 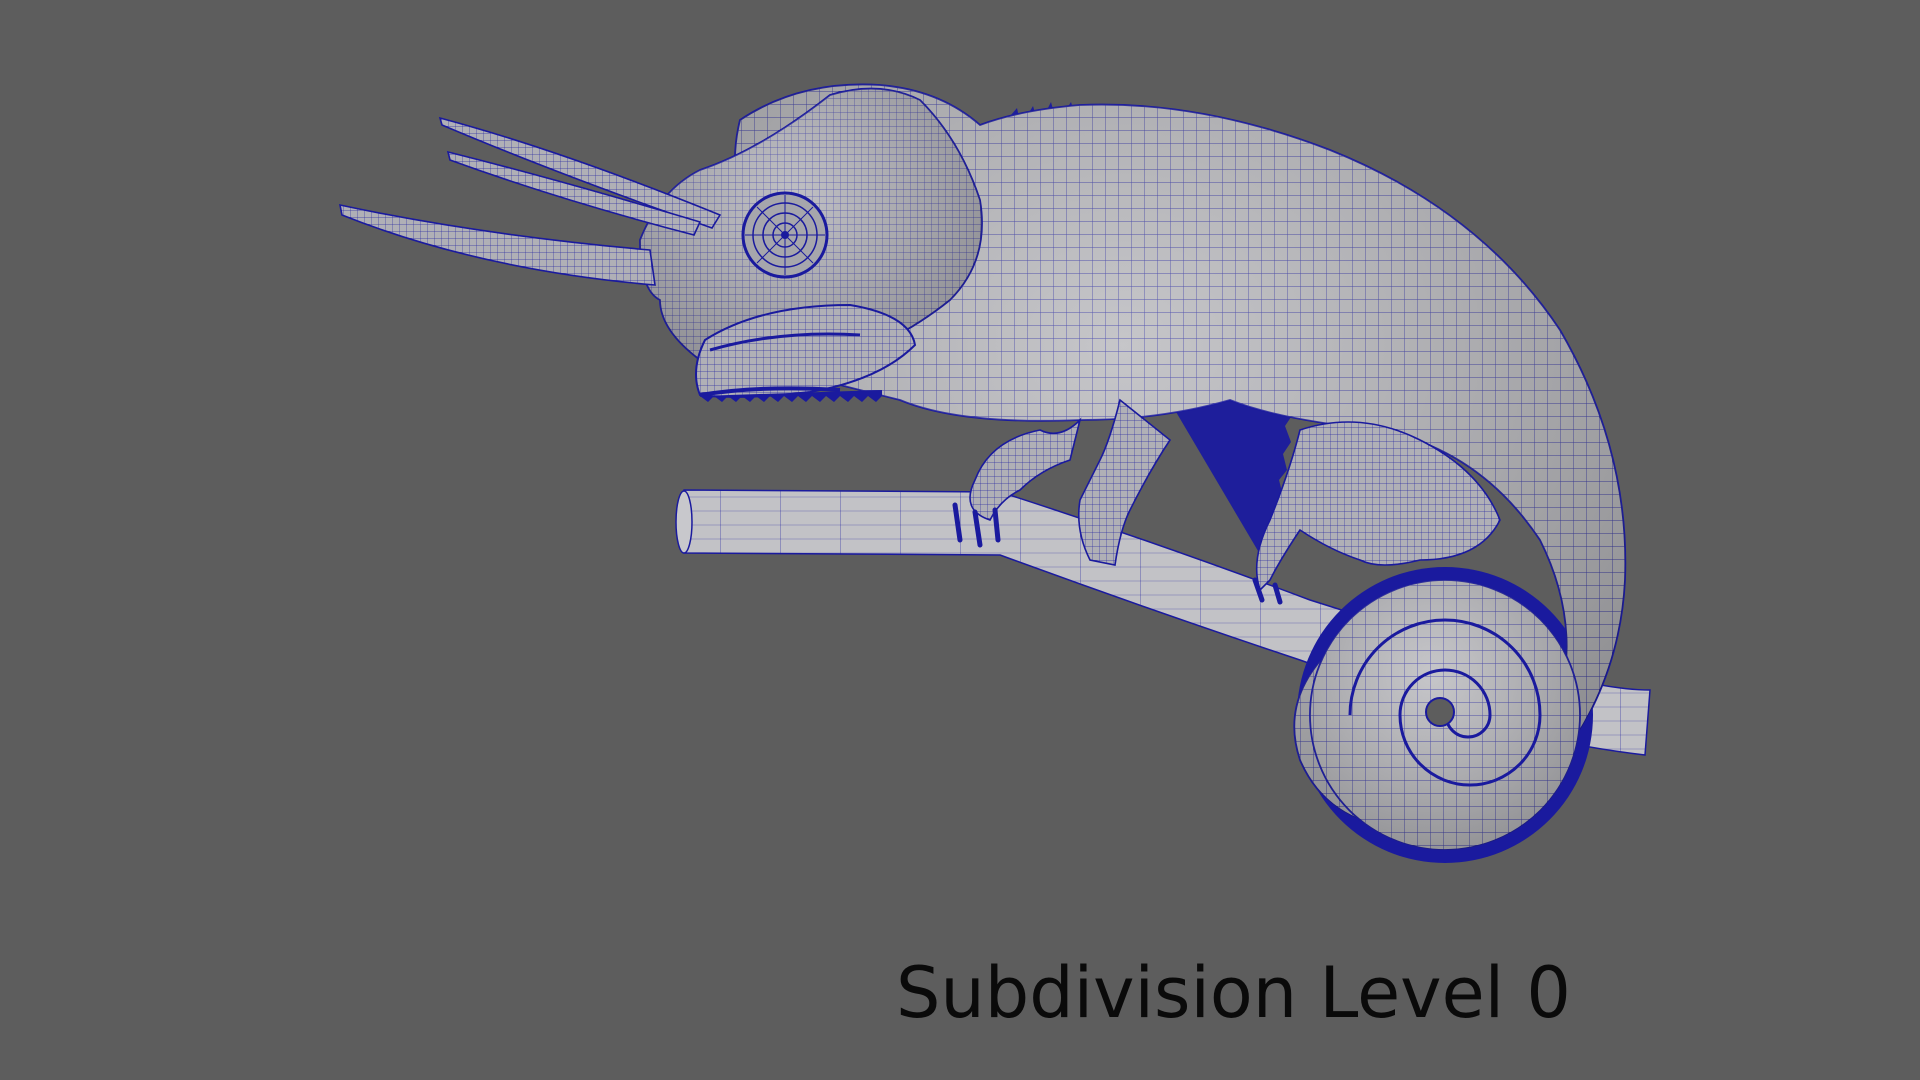 What do you see at coordinates (1233, 993) in the screenshot?
I see `subdivision-level-caption: Subdivision Level 0` at bounding box center [1233, 993].